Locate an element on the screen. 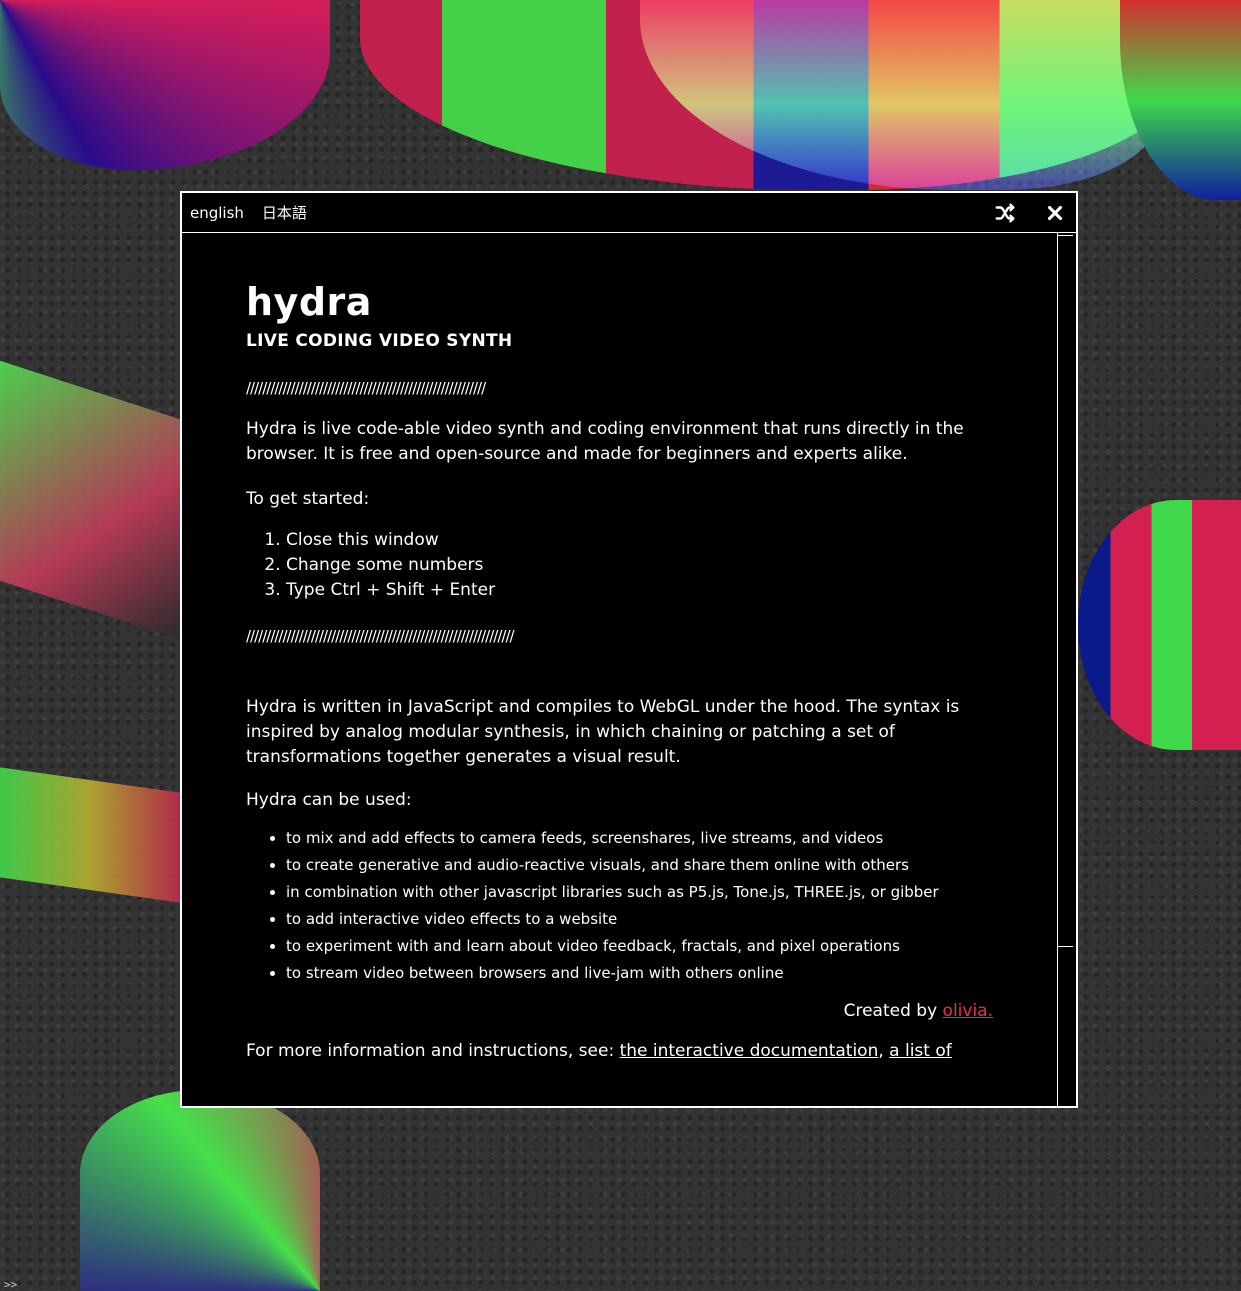  close-icon is located at coordinates (1055, 213).